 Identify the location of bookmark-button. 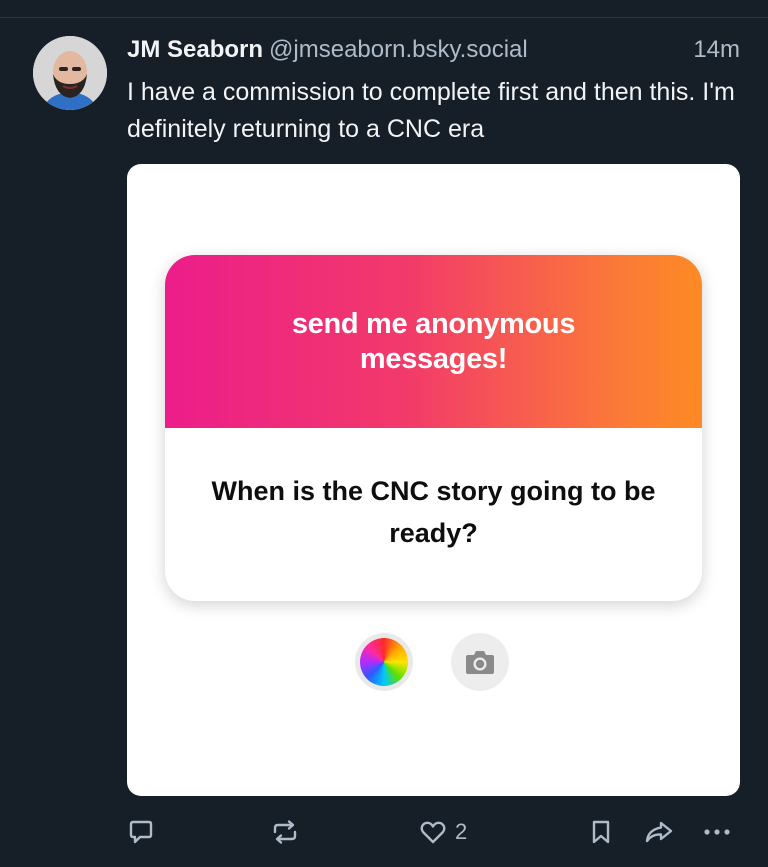
(601, 832).